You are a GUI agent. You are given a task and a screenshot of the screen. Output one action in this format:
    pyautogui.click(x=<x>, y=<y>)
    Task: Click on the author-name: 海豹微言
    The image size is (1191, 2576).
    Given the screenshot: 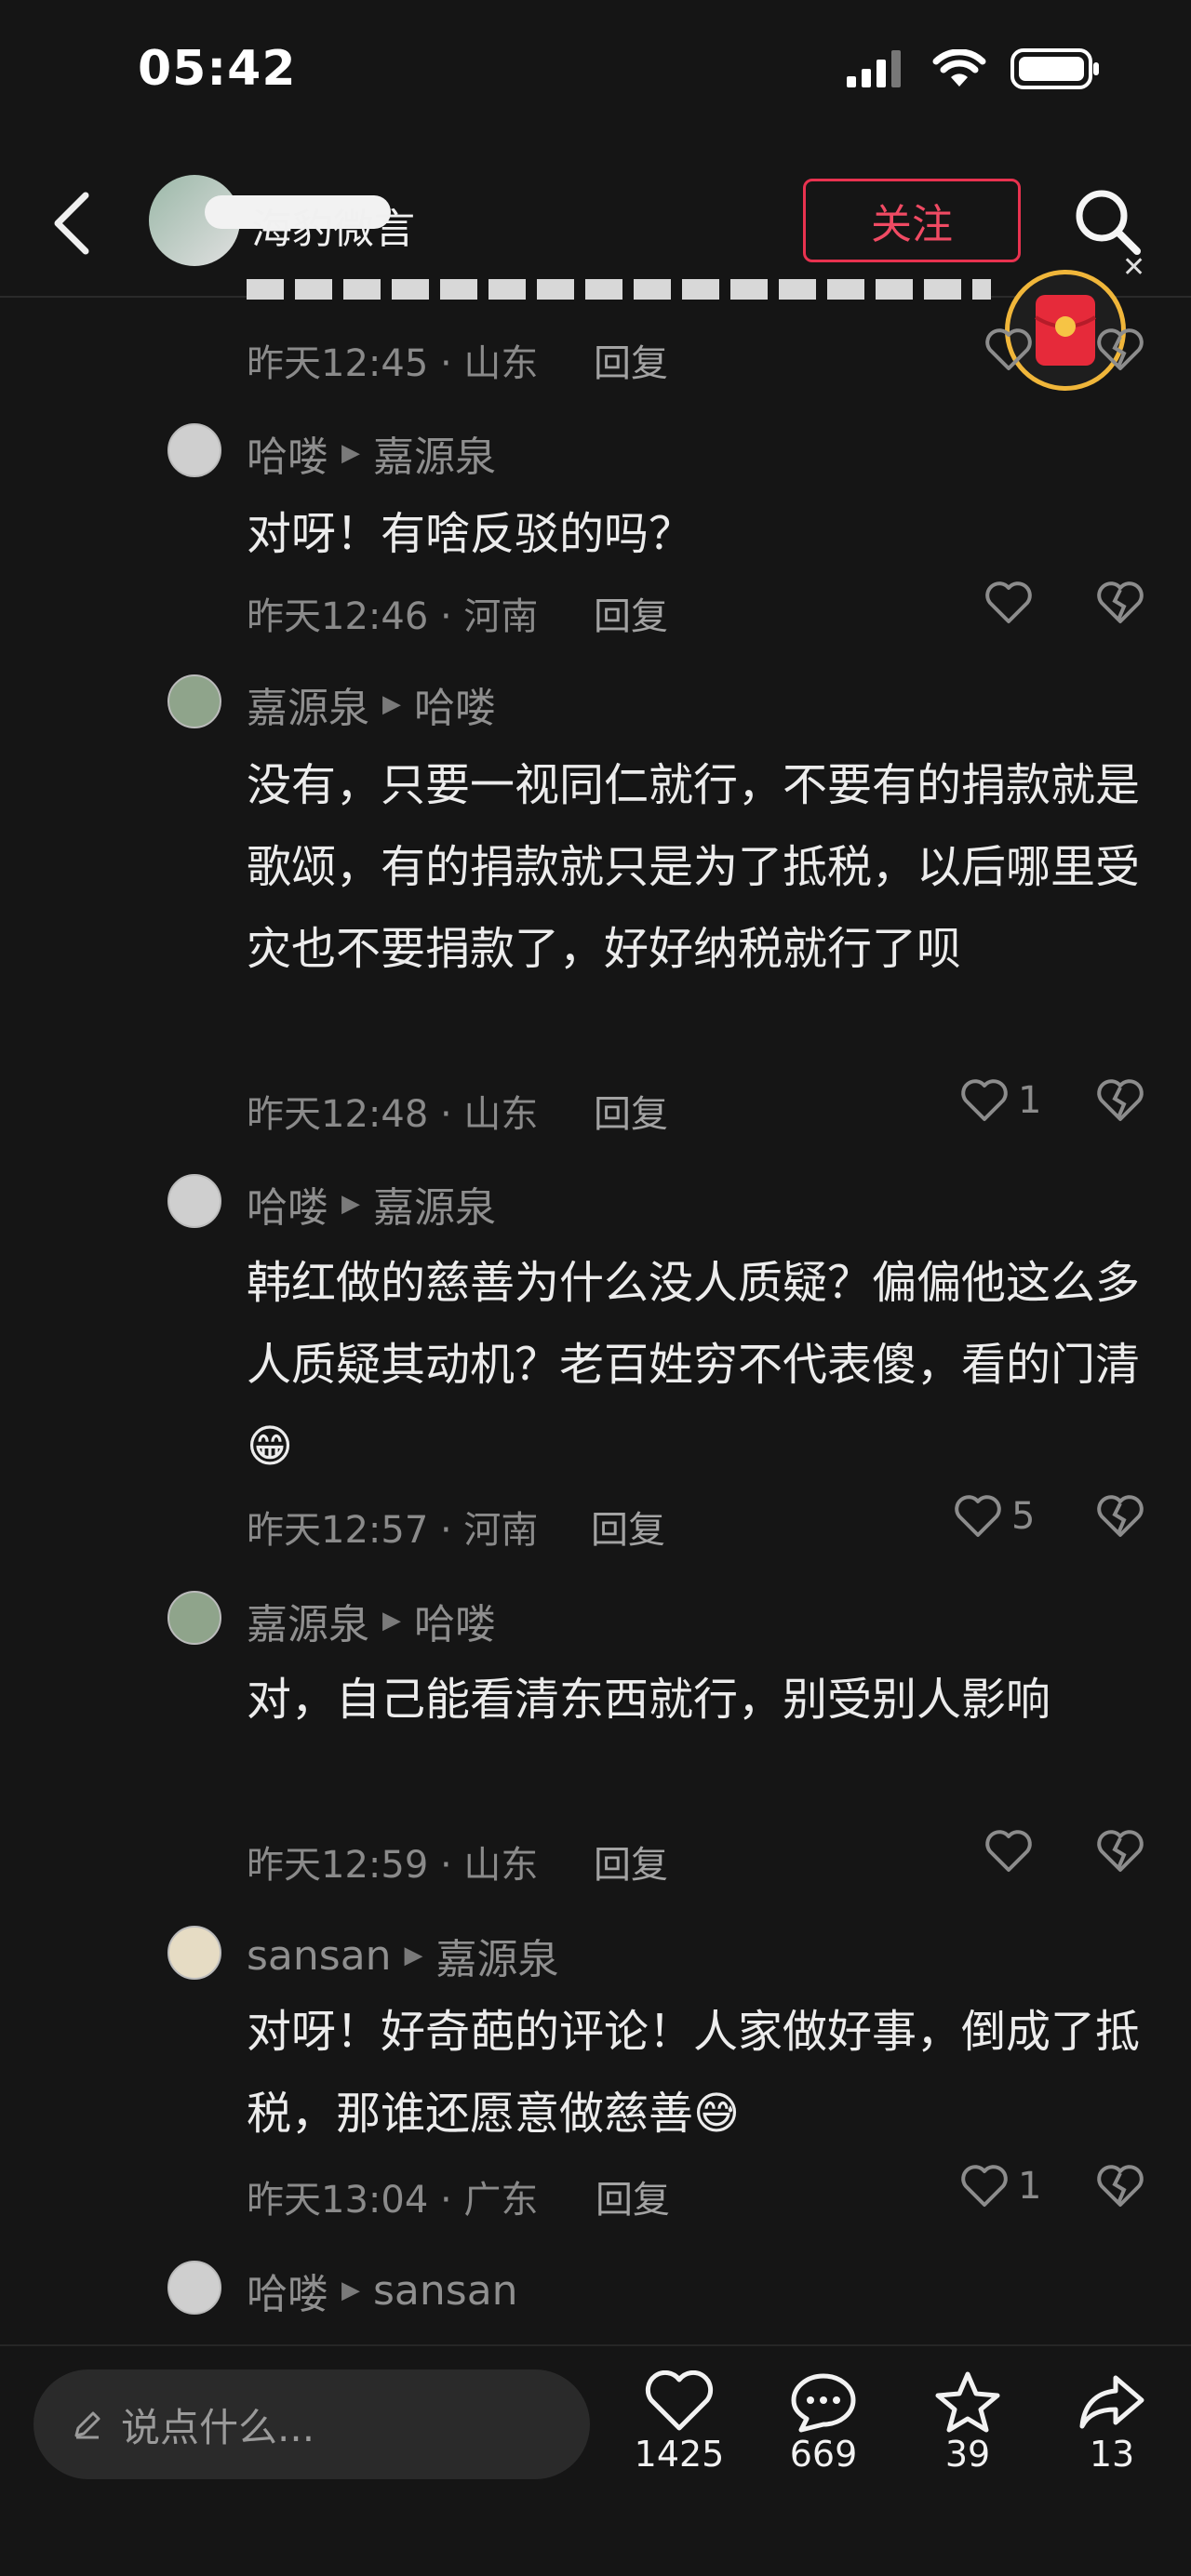 What is the action you would take?
    pyautogui.click(x=333, y=225)
    